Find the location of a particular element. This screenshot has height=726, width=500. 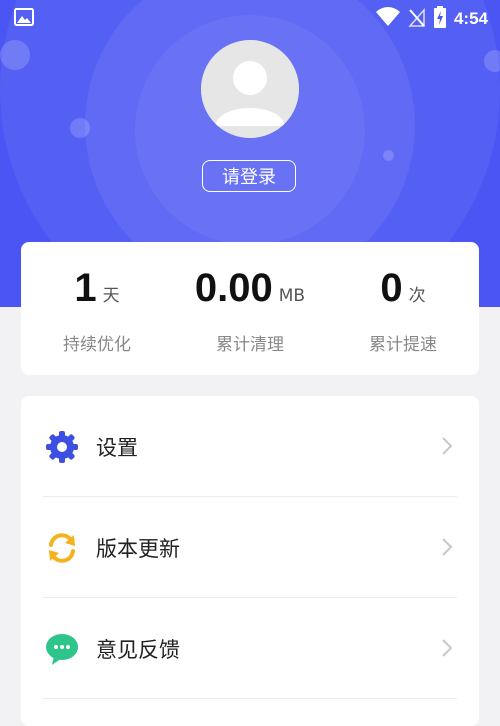

stat-unit: 天 is located at coordinates (111, 296).